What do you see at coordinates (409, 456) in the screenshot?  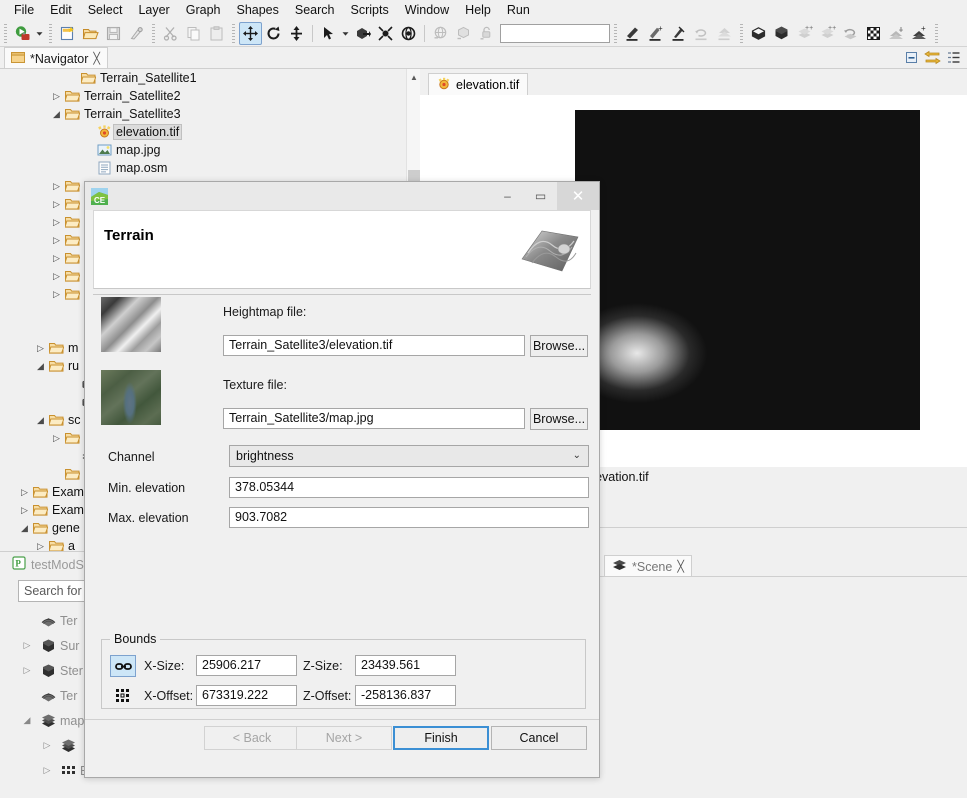 I see `channel-select: brightness ⌄` at bounding box center [409, 456].